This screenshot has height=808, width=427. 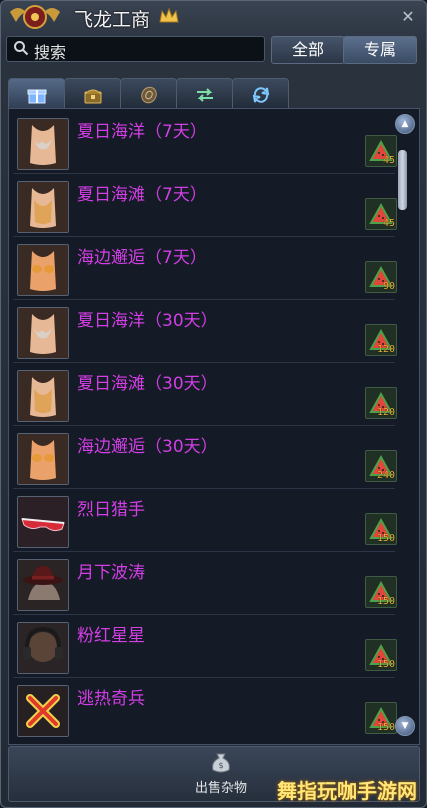 What do you see at coordinates (111, 510) in the screenshot?
I see `item-name: 烈日猎手` at bounding box center [111, 510].